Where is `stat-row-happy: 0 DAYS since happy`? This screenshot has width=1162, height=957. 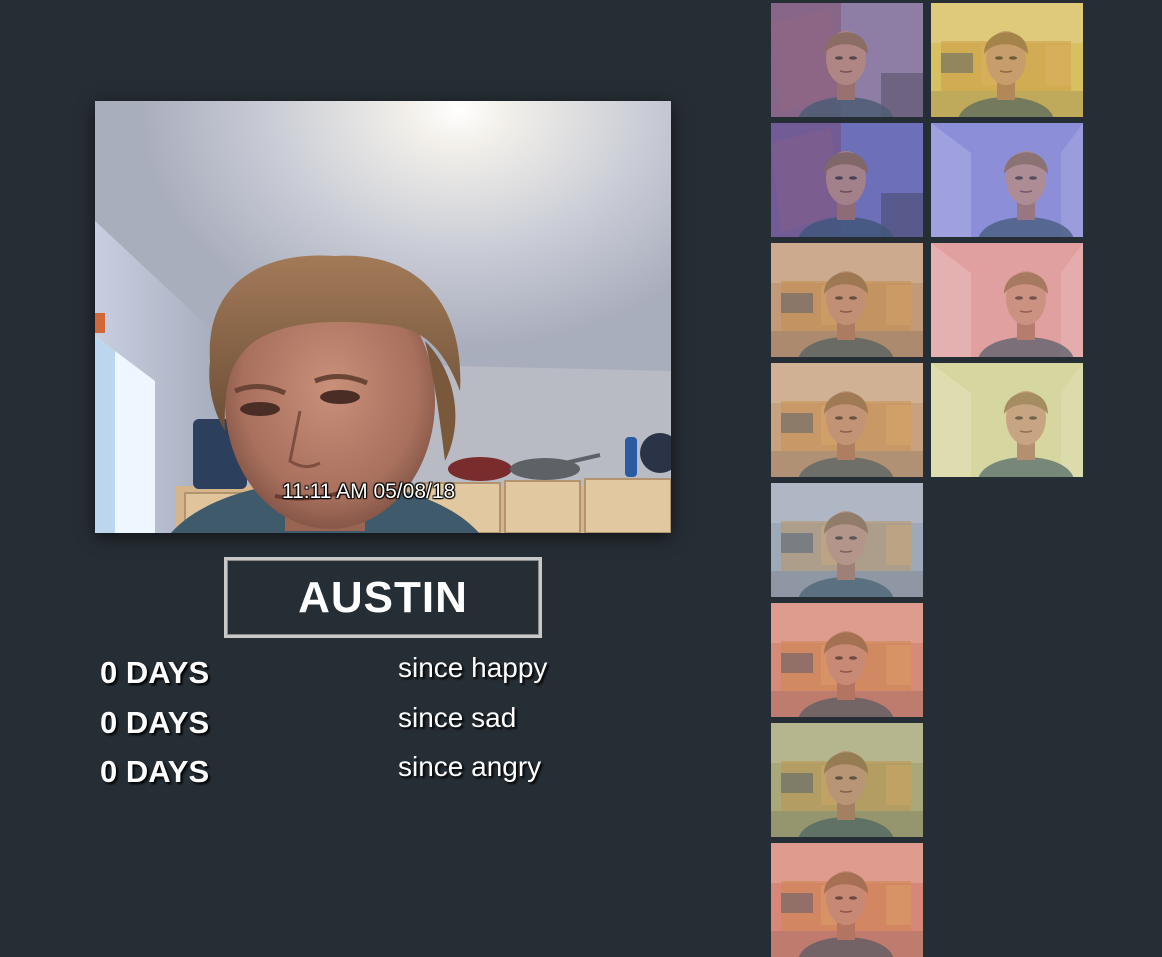 stat-row-happy: 0 DAYS since happy is located at coordinates (340, 673).